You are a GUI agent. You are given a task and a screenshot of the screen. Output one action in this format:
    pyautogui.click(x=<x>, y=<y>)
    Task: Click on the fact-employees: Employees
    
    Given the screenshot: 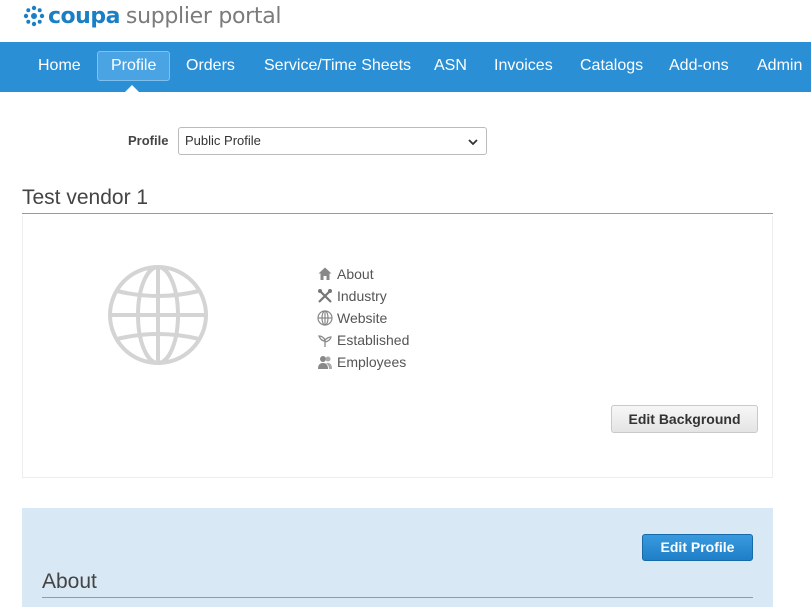 What is the action you would take?
    pyautogui.click(x=363, y=362)
    